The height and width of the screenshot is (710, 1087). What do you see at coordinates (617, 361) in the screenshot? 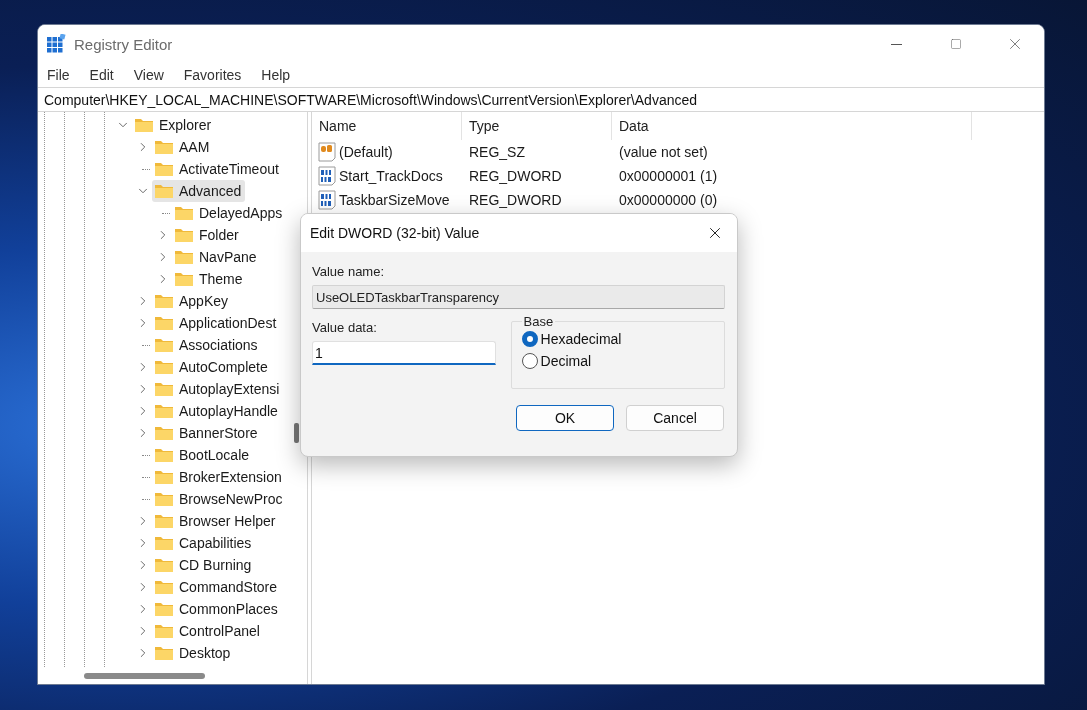
I see `radio-option: Decimal` at bounding box center [617, 361].